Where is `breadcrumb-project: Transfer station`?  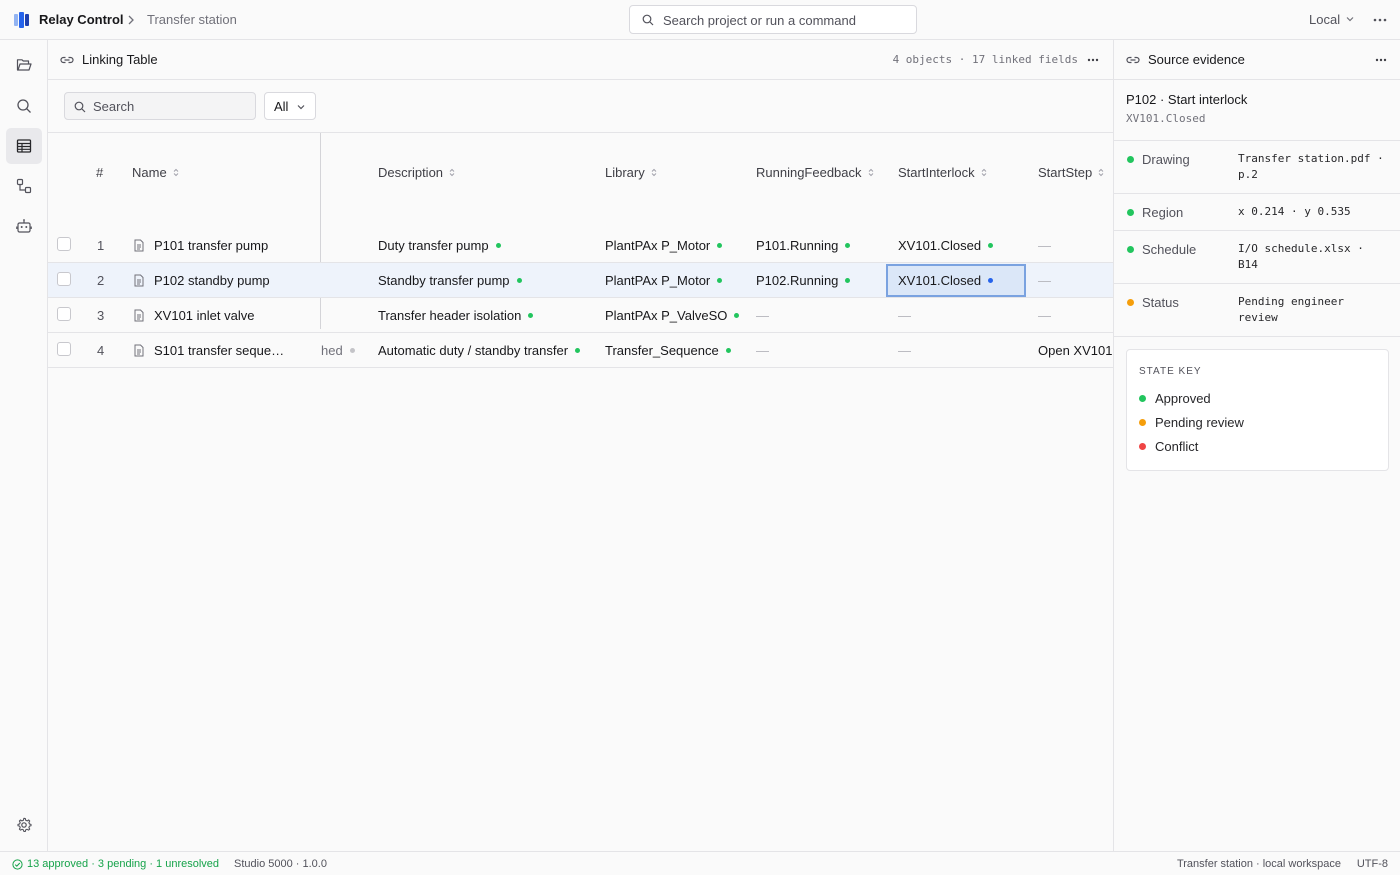 breadcrumb-project: Transfer station is located at coordinates (192, 19).